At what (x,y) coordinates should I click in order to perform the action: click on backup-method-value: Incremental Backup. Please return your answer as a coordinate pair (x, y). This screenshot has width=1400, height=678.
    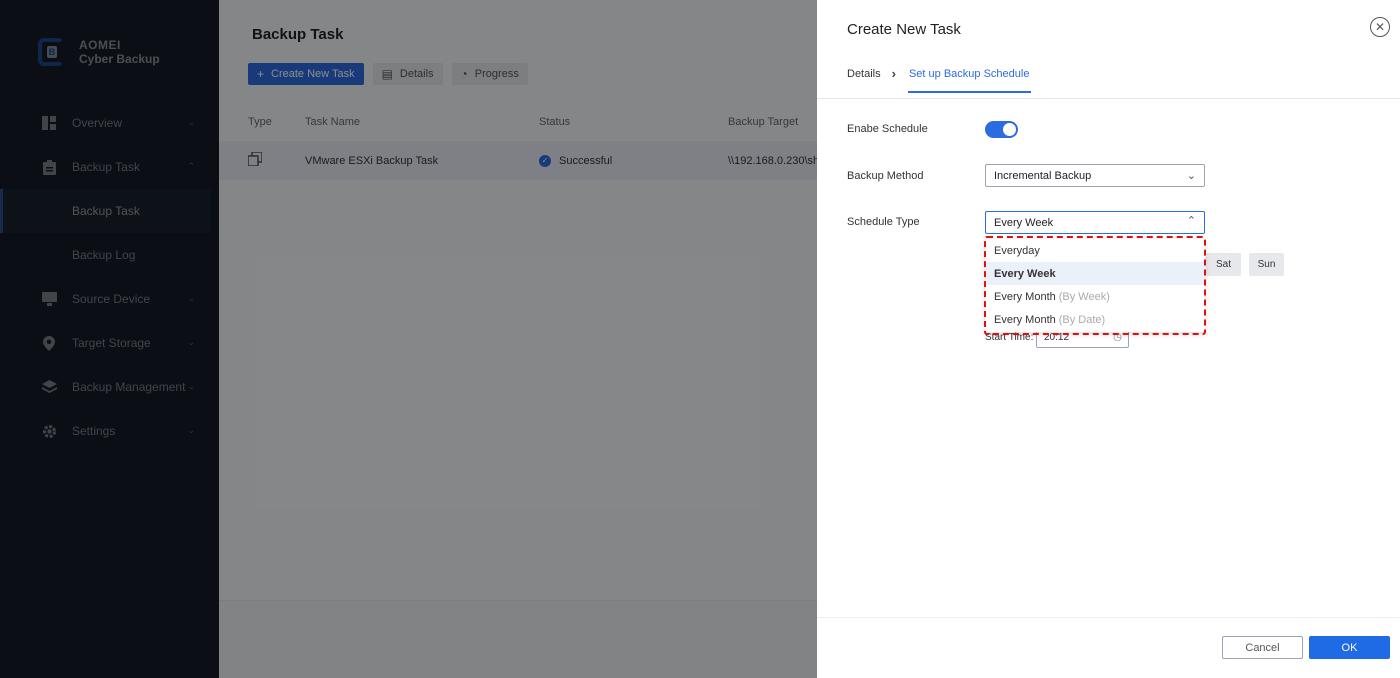
    Looking at the image, I should click on (1043, 175).